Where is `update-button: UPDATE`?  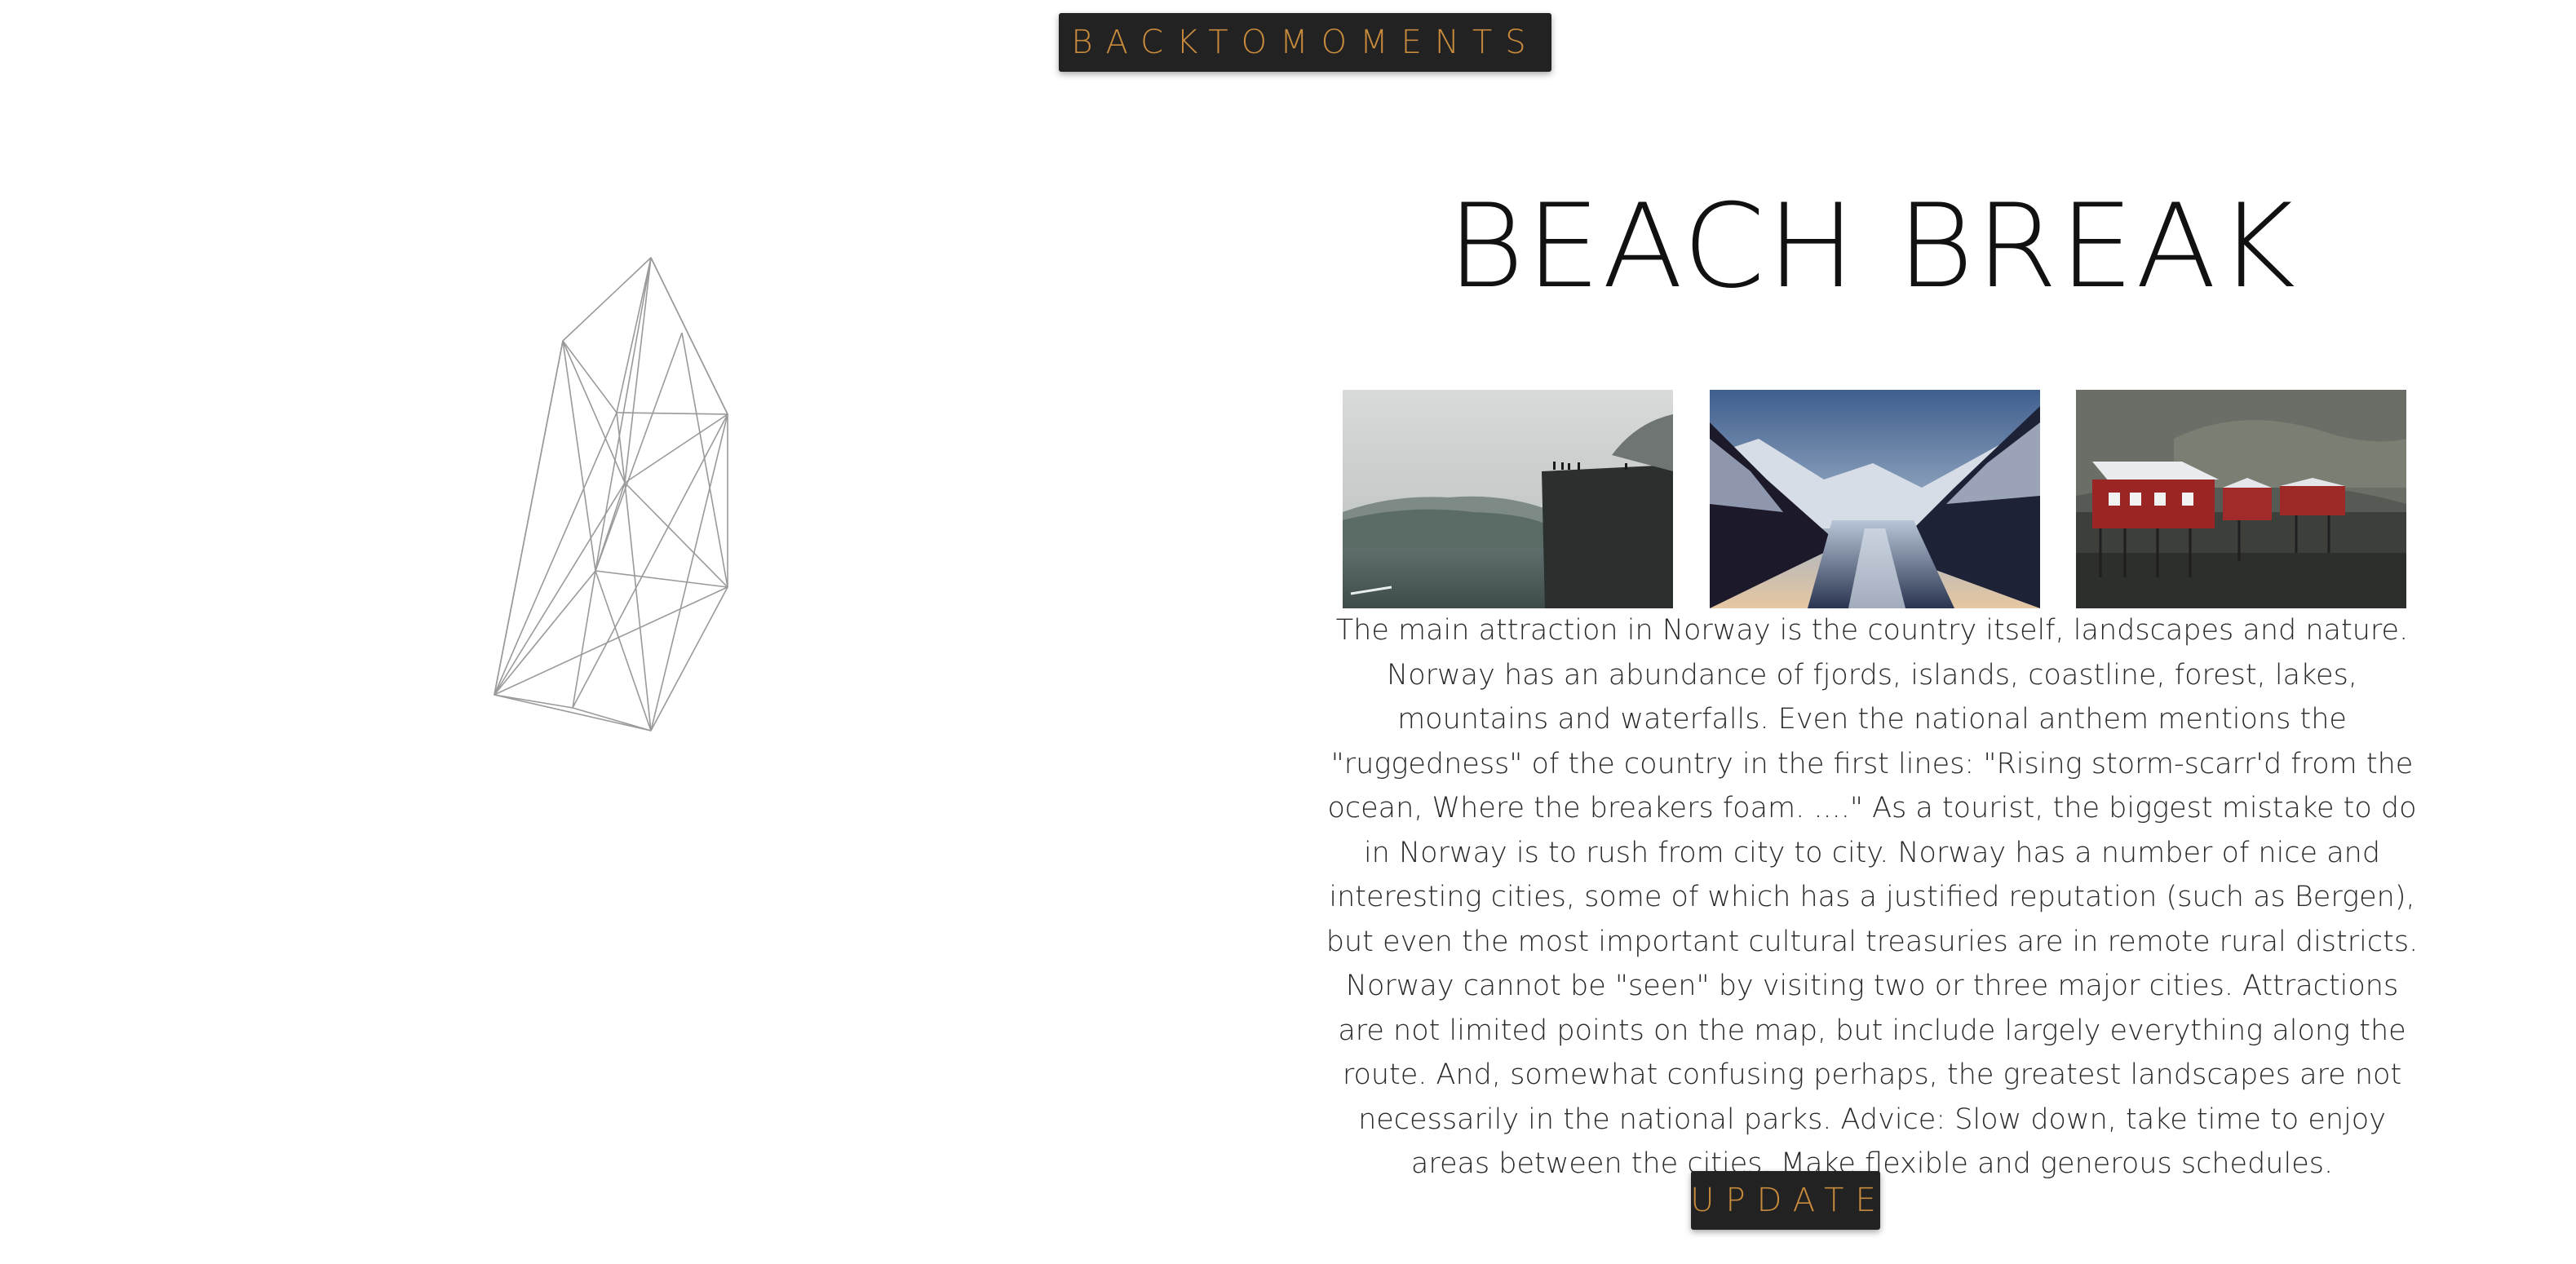 update-button: UPDATE is located at coordinates (1785, 1200).